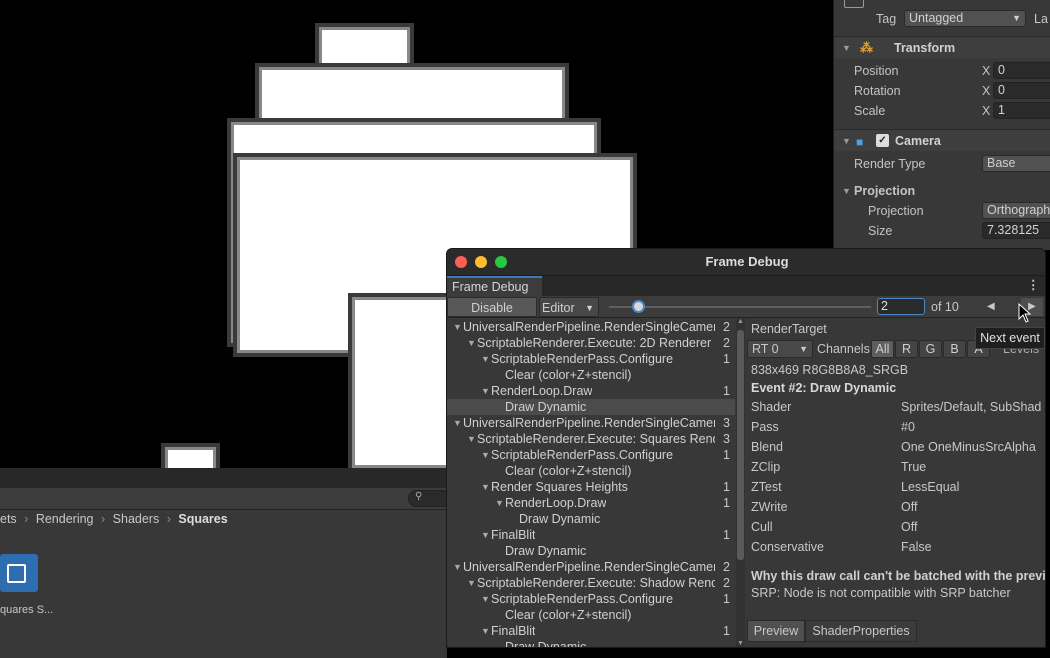 The height and width of the screenshot is (658, 1050). What do you see at coordinates (740, 307) in the screenshot?
I see `event-slider-track` at bounding box center [740, 307].